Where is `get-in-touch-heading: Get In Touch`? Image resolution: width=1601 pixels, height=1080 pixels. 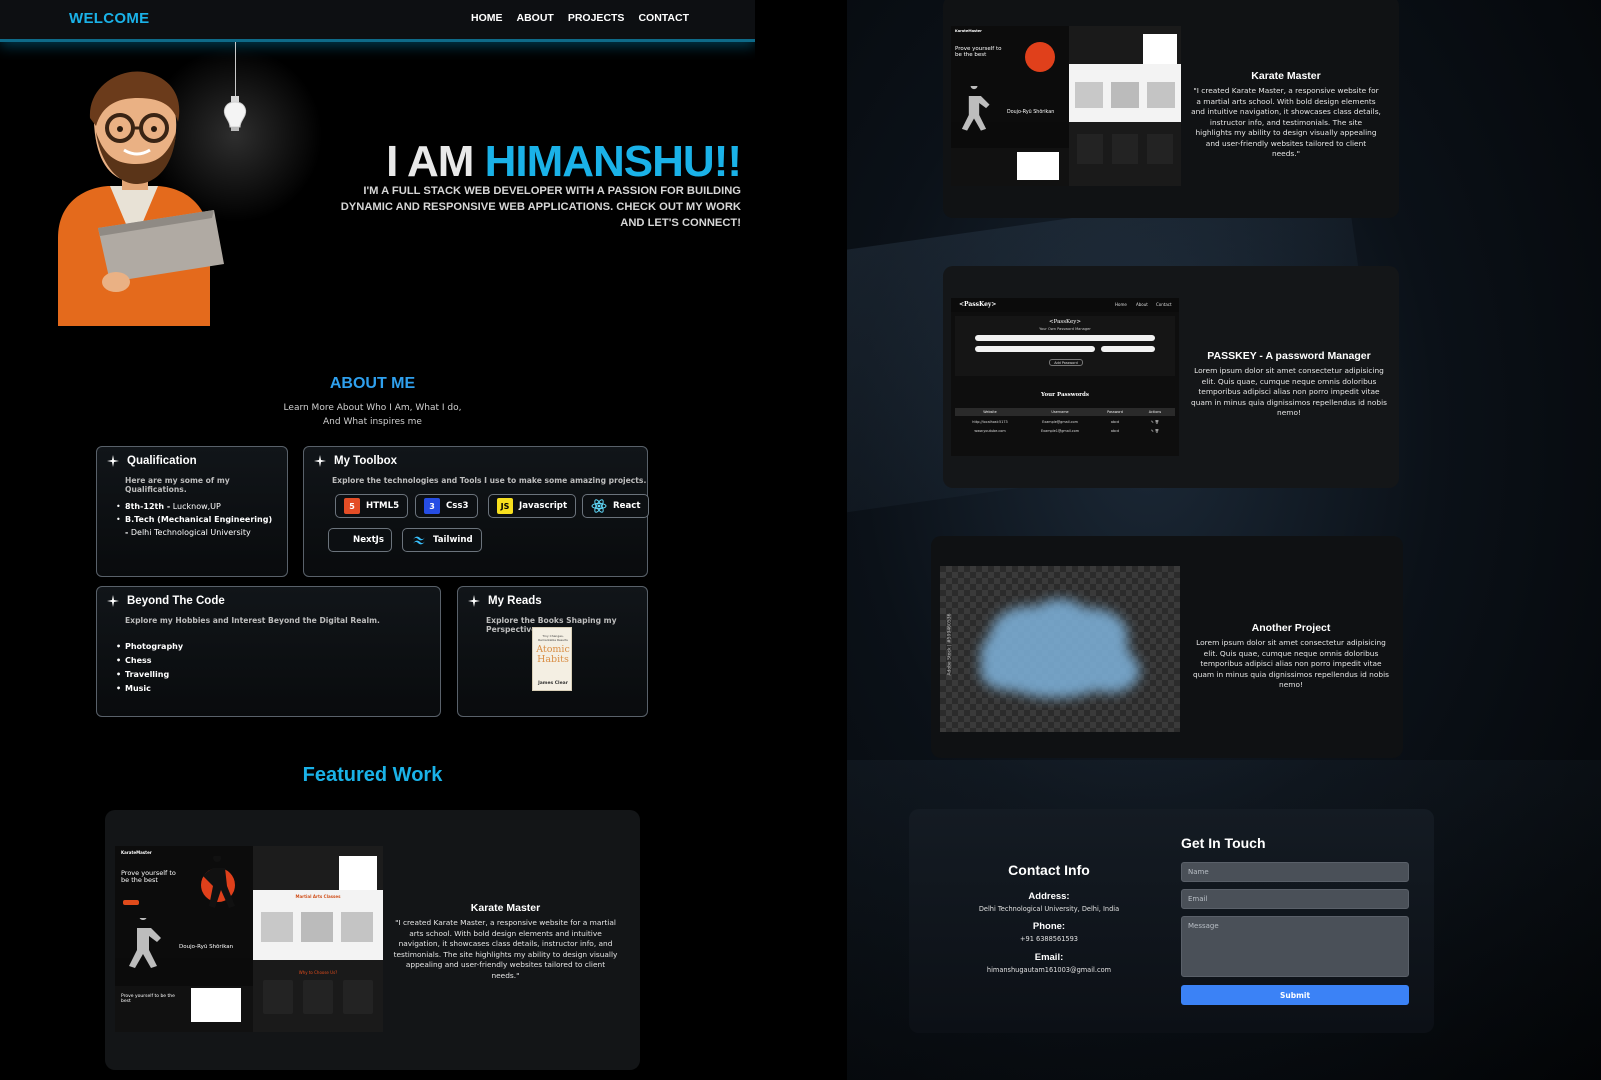 get-in-touch-heading: Get In Touch is located at coordinates (1223, 843).